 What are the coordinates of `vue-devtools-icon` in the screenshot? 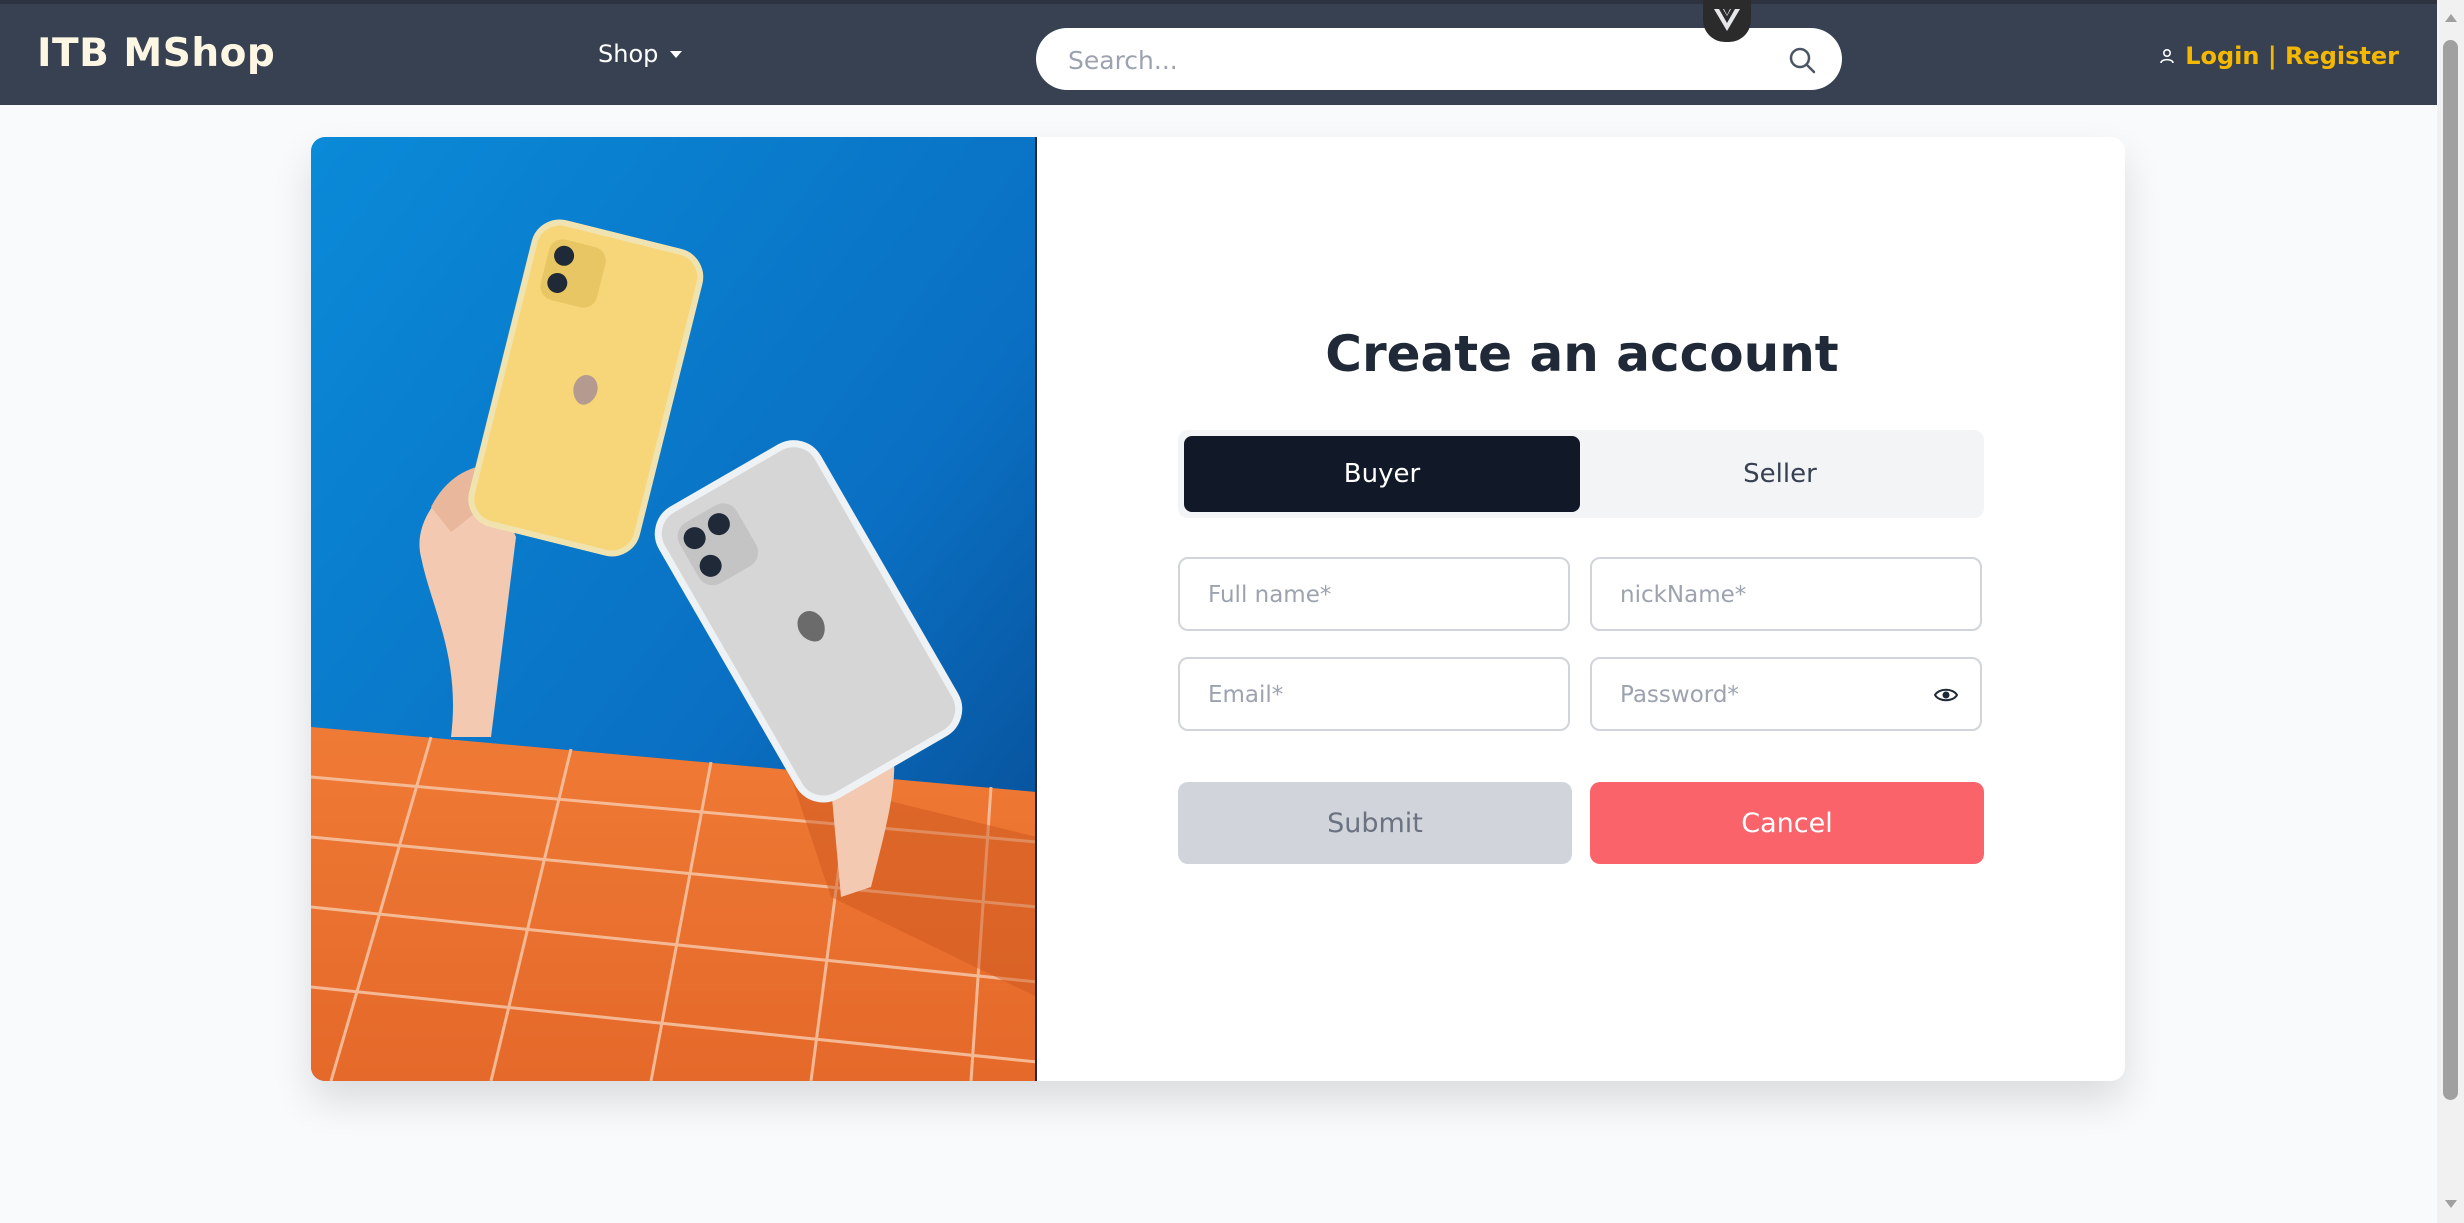 It's located at (1727, 20).